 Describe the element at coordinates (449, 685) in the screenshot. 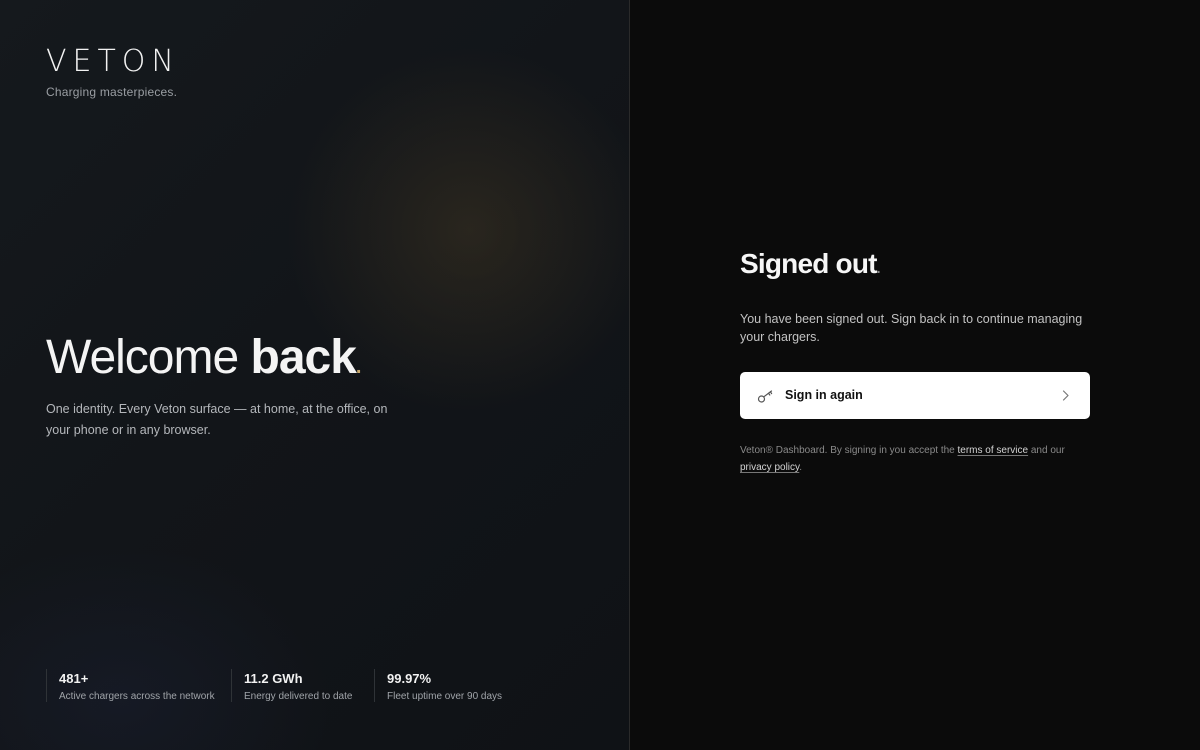

I see `stat-fleet-uptime: 99.97% Fleet uptime over 90 days` at that location.